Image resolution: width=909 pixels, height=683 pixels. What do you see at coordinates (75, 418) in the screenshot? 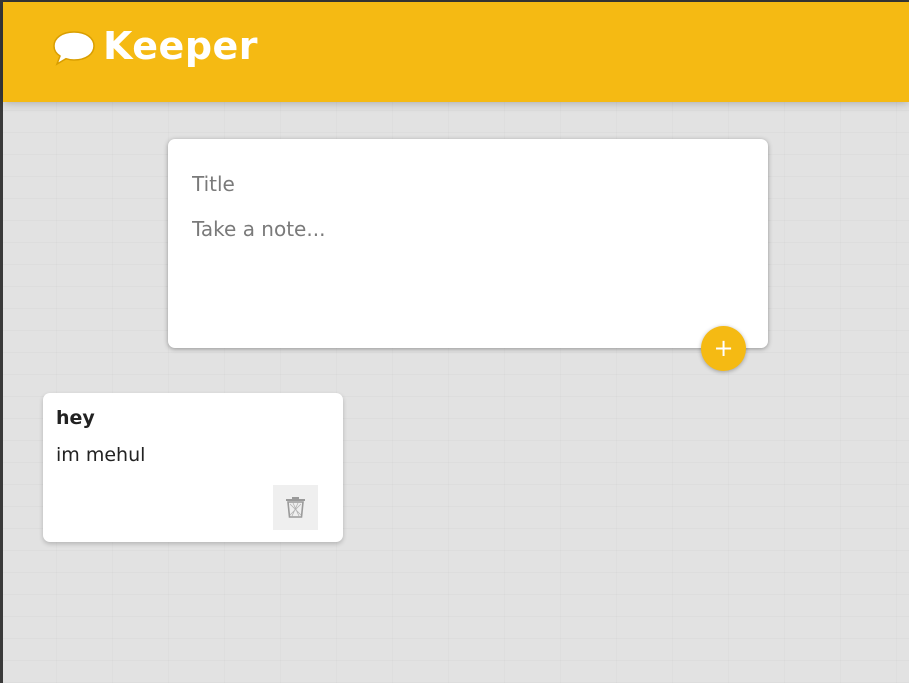
I see `note-title: hey` at bounding box center [75, 418].